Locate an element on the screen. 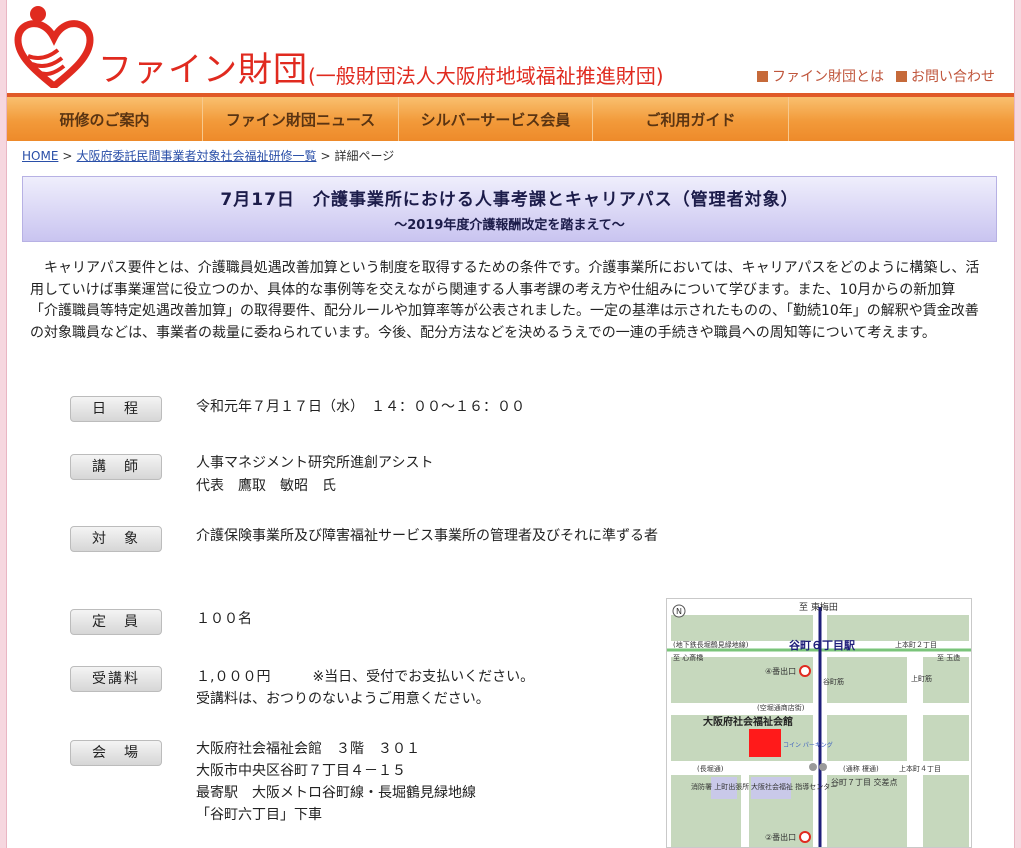  page-frame-right is located at coordinates (1018, 424).